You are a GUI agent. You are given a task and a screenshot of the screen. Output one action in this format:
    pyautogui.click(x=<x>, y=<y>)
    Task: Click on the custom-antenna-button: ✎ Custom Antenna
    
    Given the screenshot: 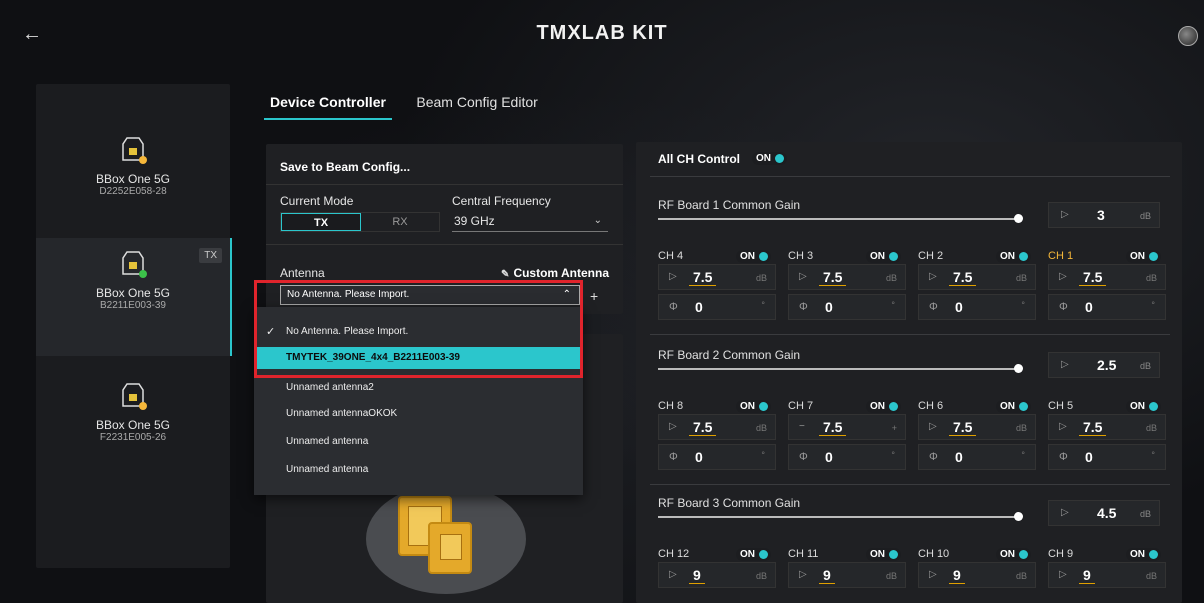 What is the action you would take?
    pyautogui.click(x=555, y=273)
    